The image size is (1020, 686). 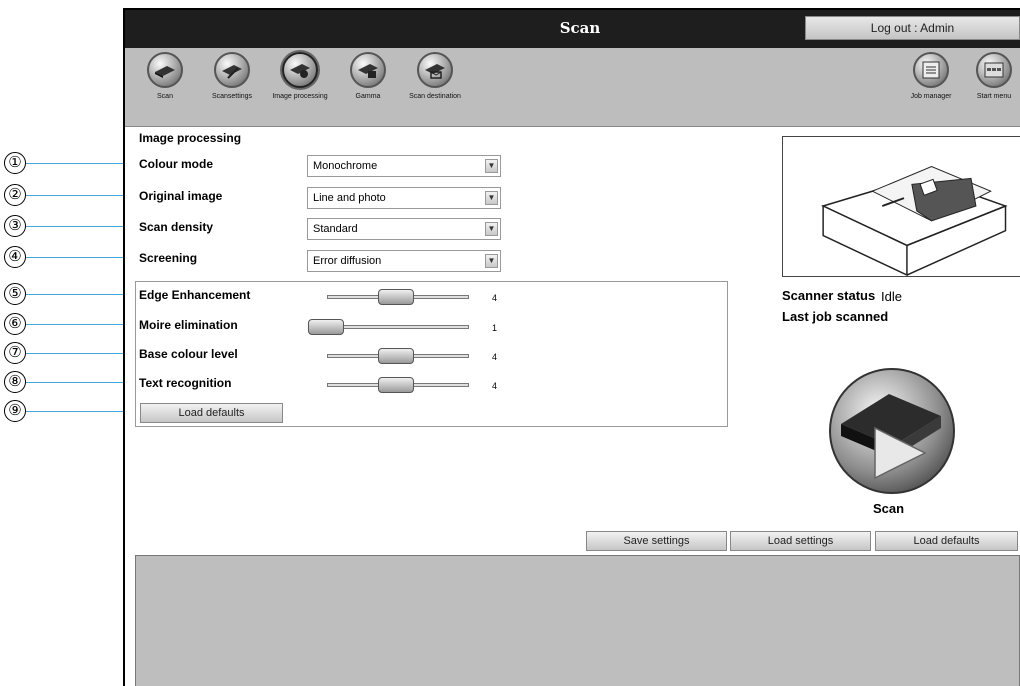 What do you see at coordinates (185, 383) in the screenshot?
I see `text-recognition-label: Text recognition` at bounding box center [185, 383].